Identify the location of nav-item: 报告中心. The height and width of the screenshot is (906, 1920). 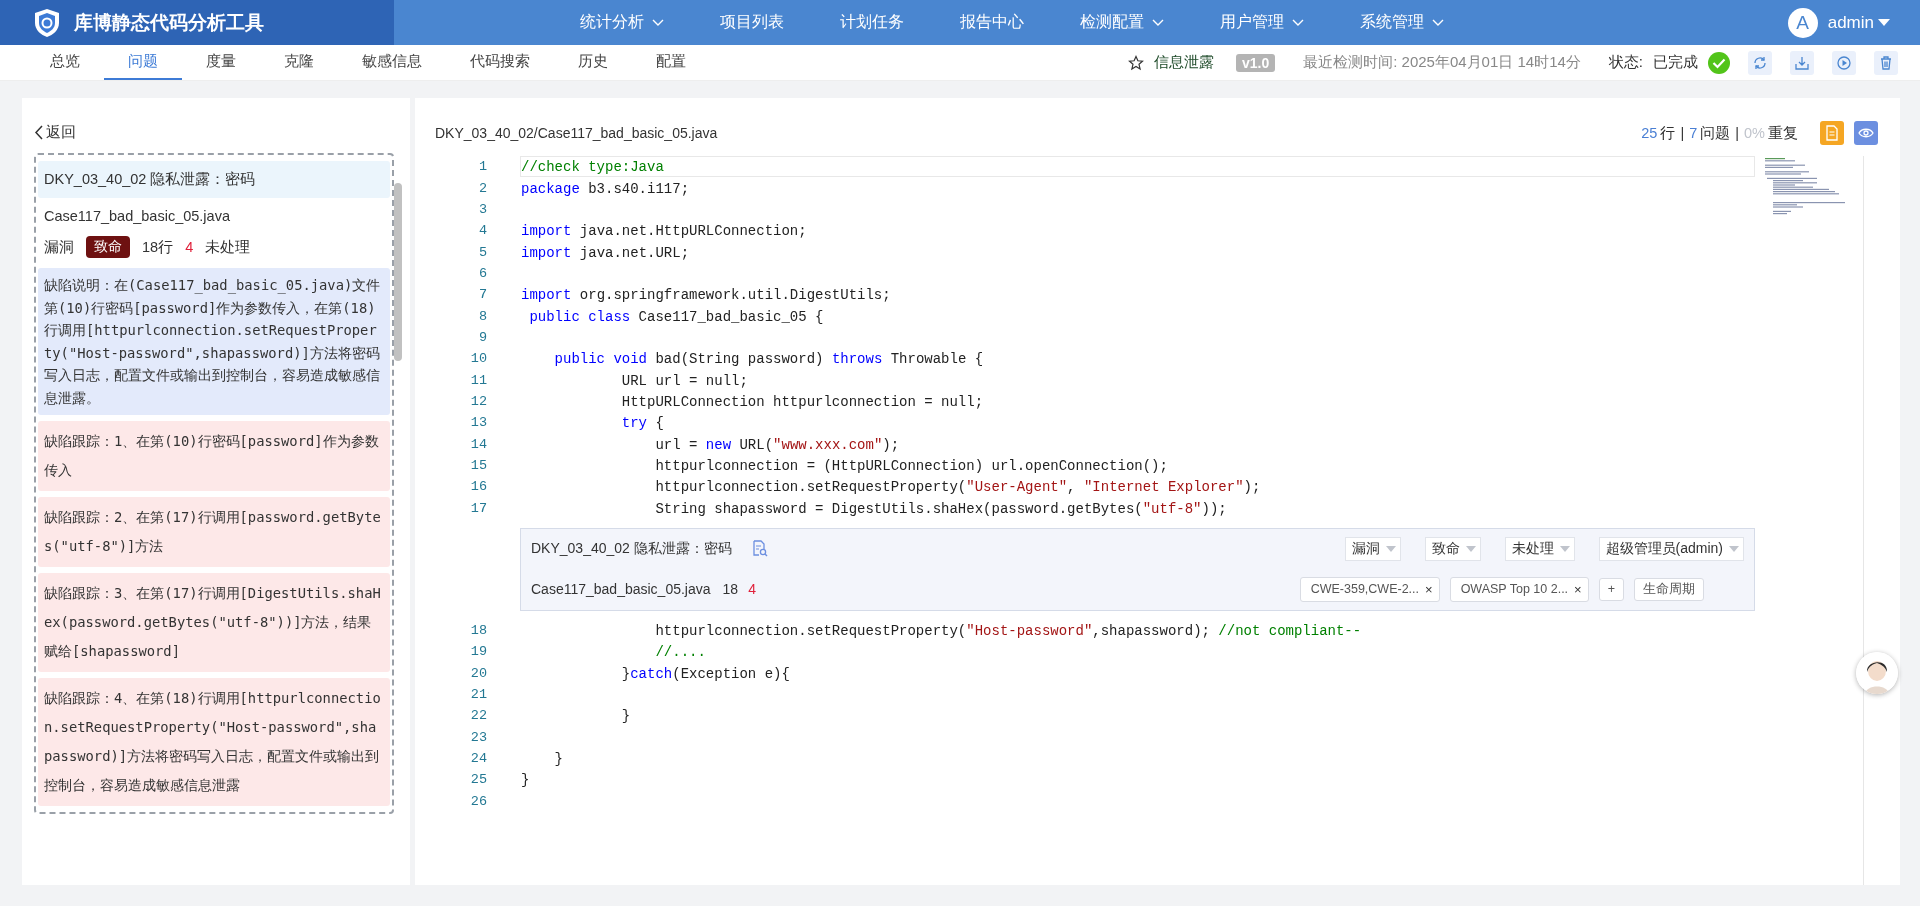
(992, 22).